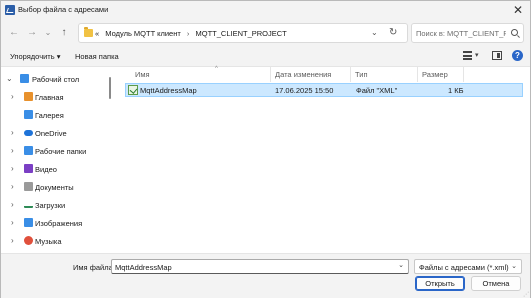  Describe the element at coordinates (9, 78) in the screenshot. I see `chevron-down-icon: ⌄` at that location.